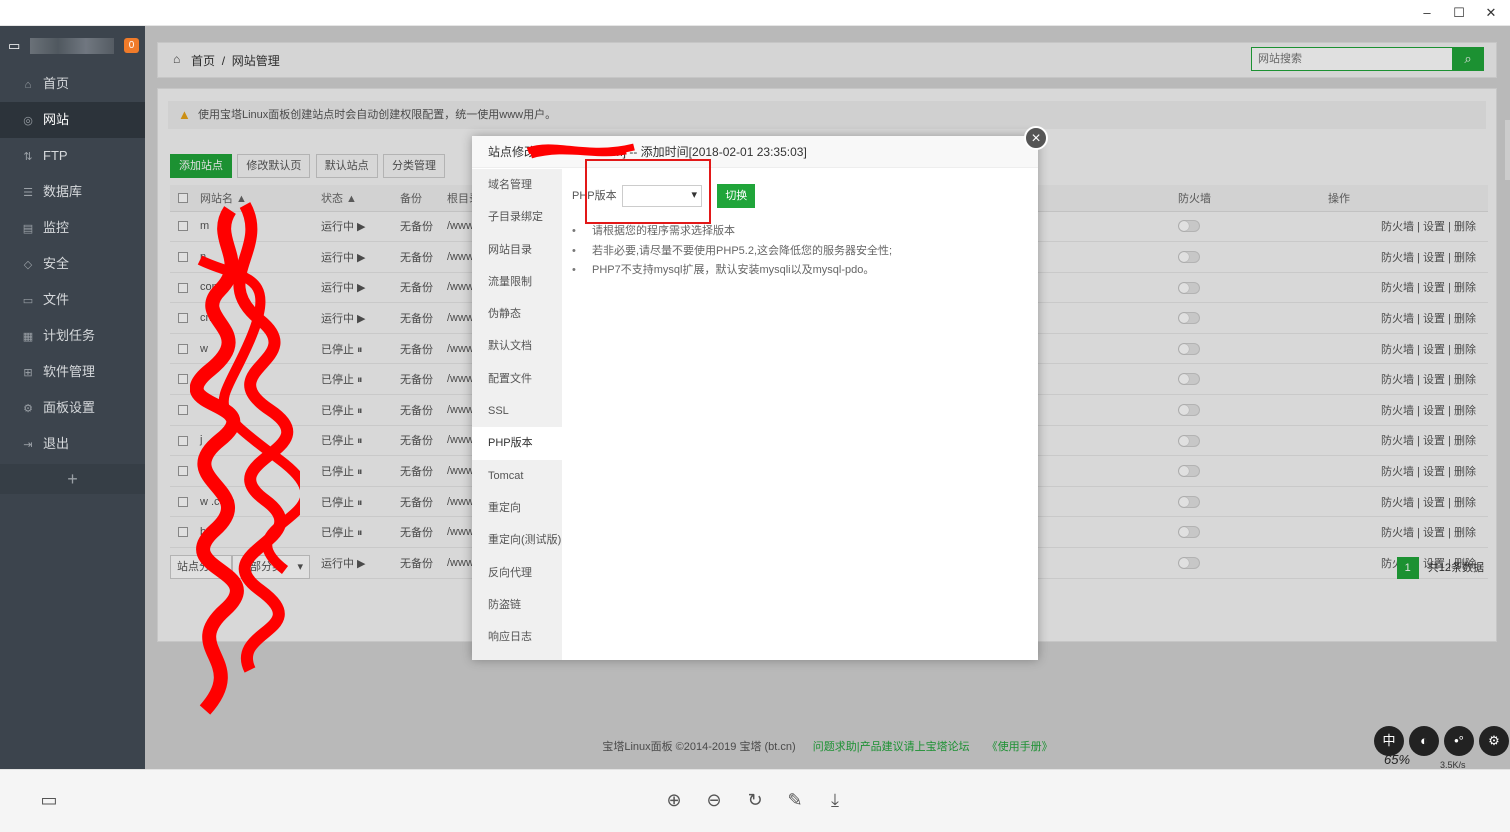  Describe the element at coordinates (28, 229) in the screenshot. I see `monitor-icon: ▤` at that location.